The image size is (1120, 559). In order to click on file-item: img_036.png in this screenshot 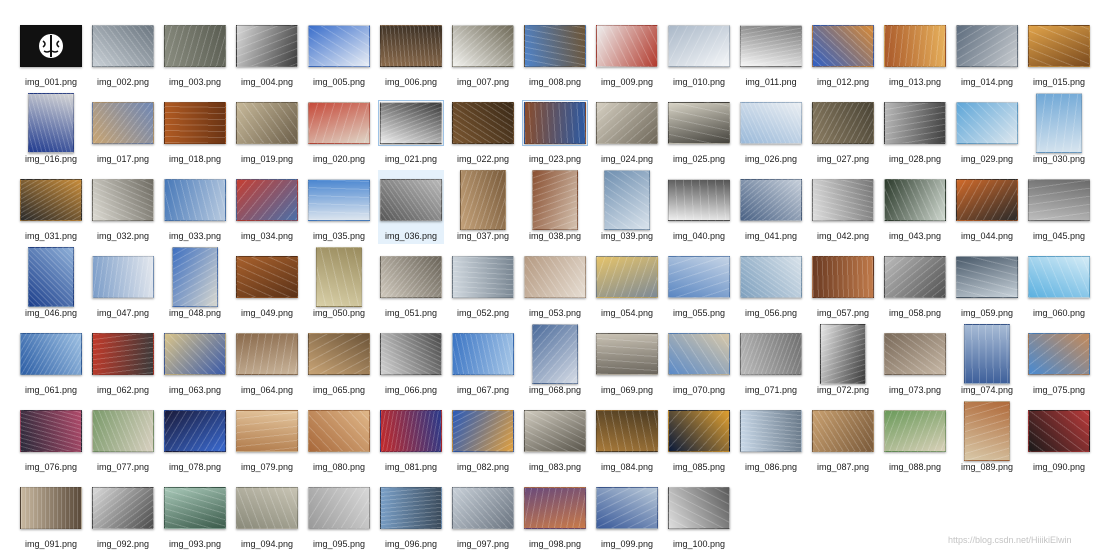, I will do `click(411, 207)`.